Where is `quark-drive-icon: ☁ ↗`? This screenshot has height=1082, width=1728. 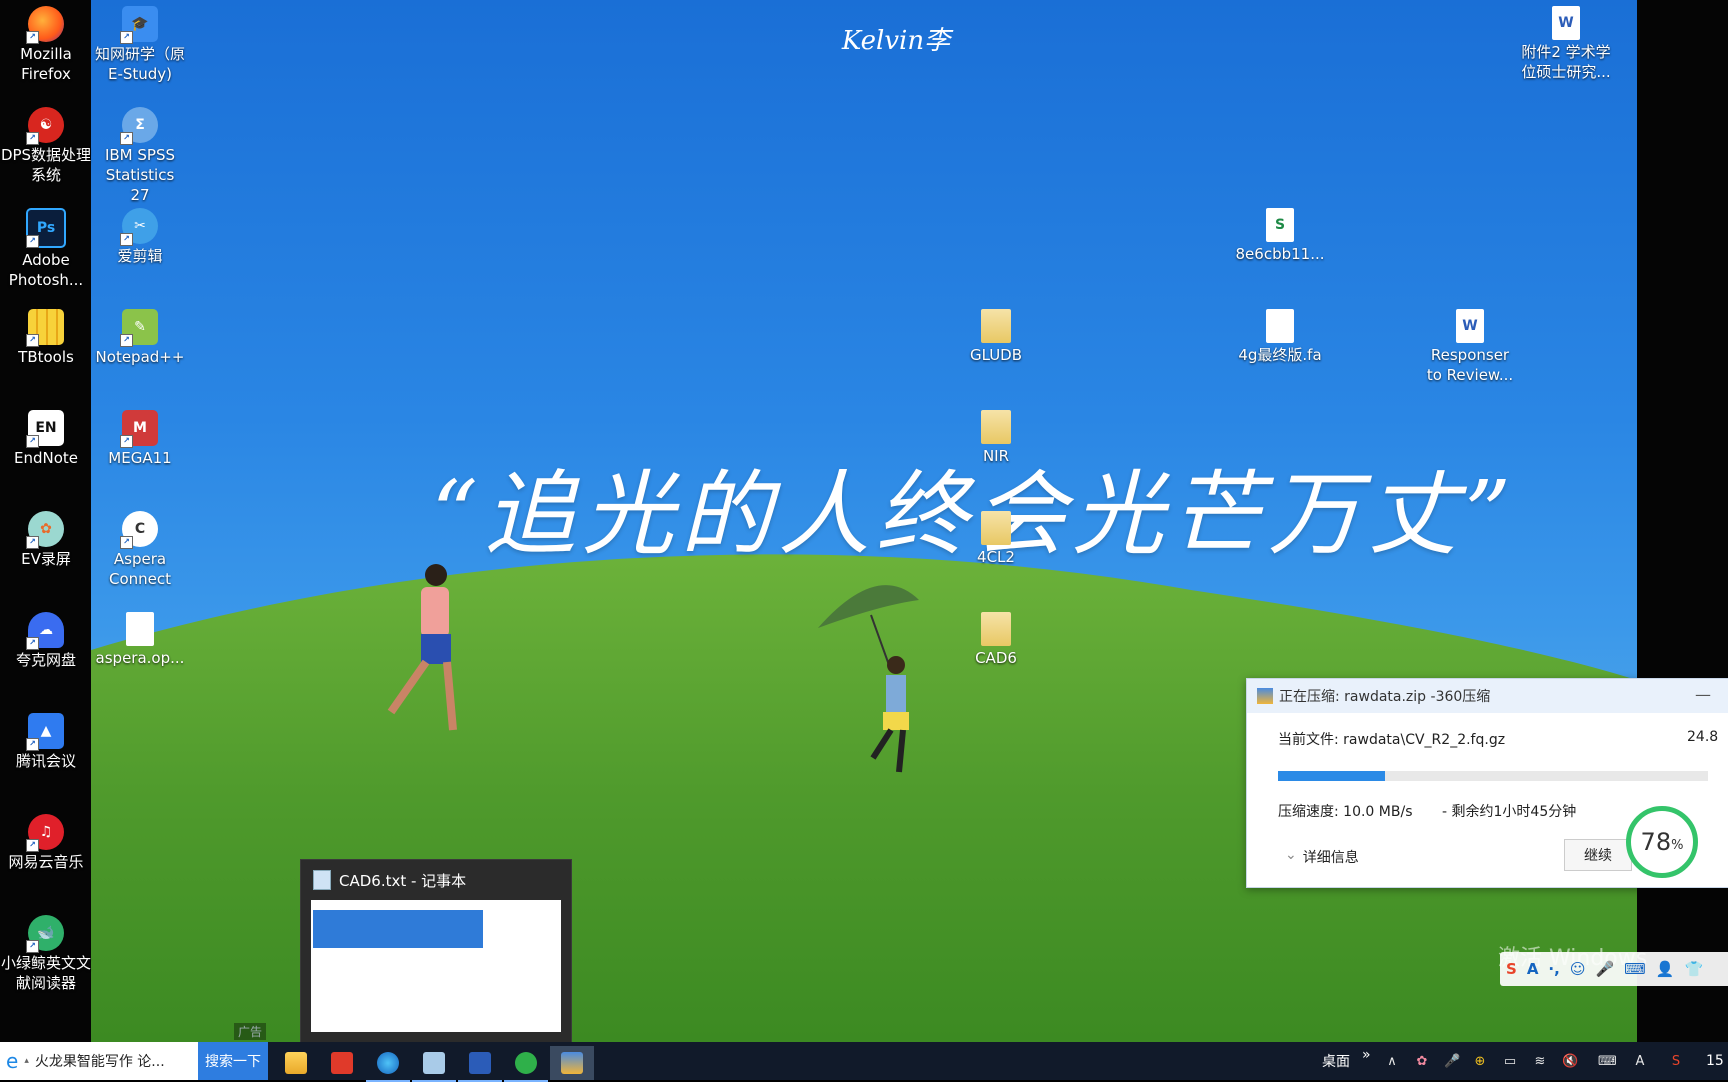
quark-drive-icon: ☁ ↗ is located at coordinates (45, 631).